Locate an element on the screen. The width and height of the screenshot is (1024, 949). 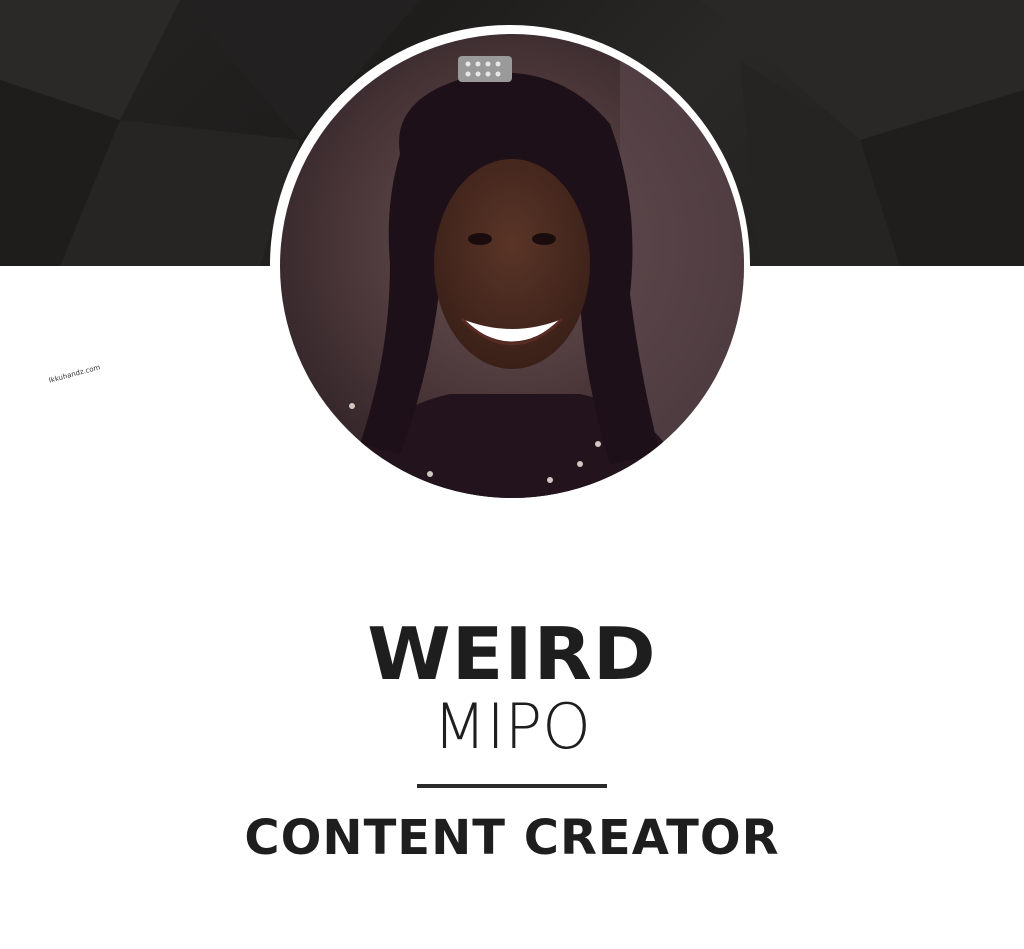
watermark-text: Ikkuhandz.com is located at coordinates (75, 374).